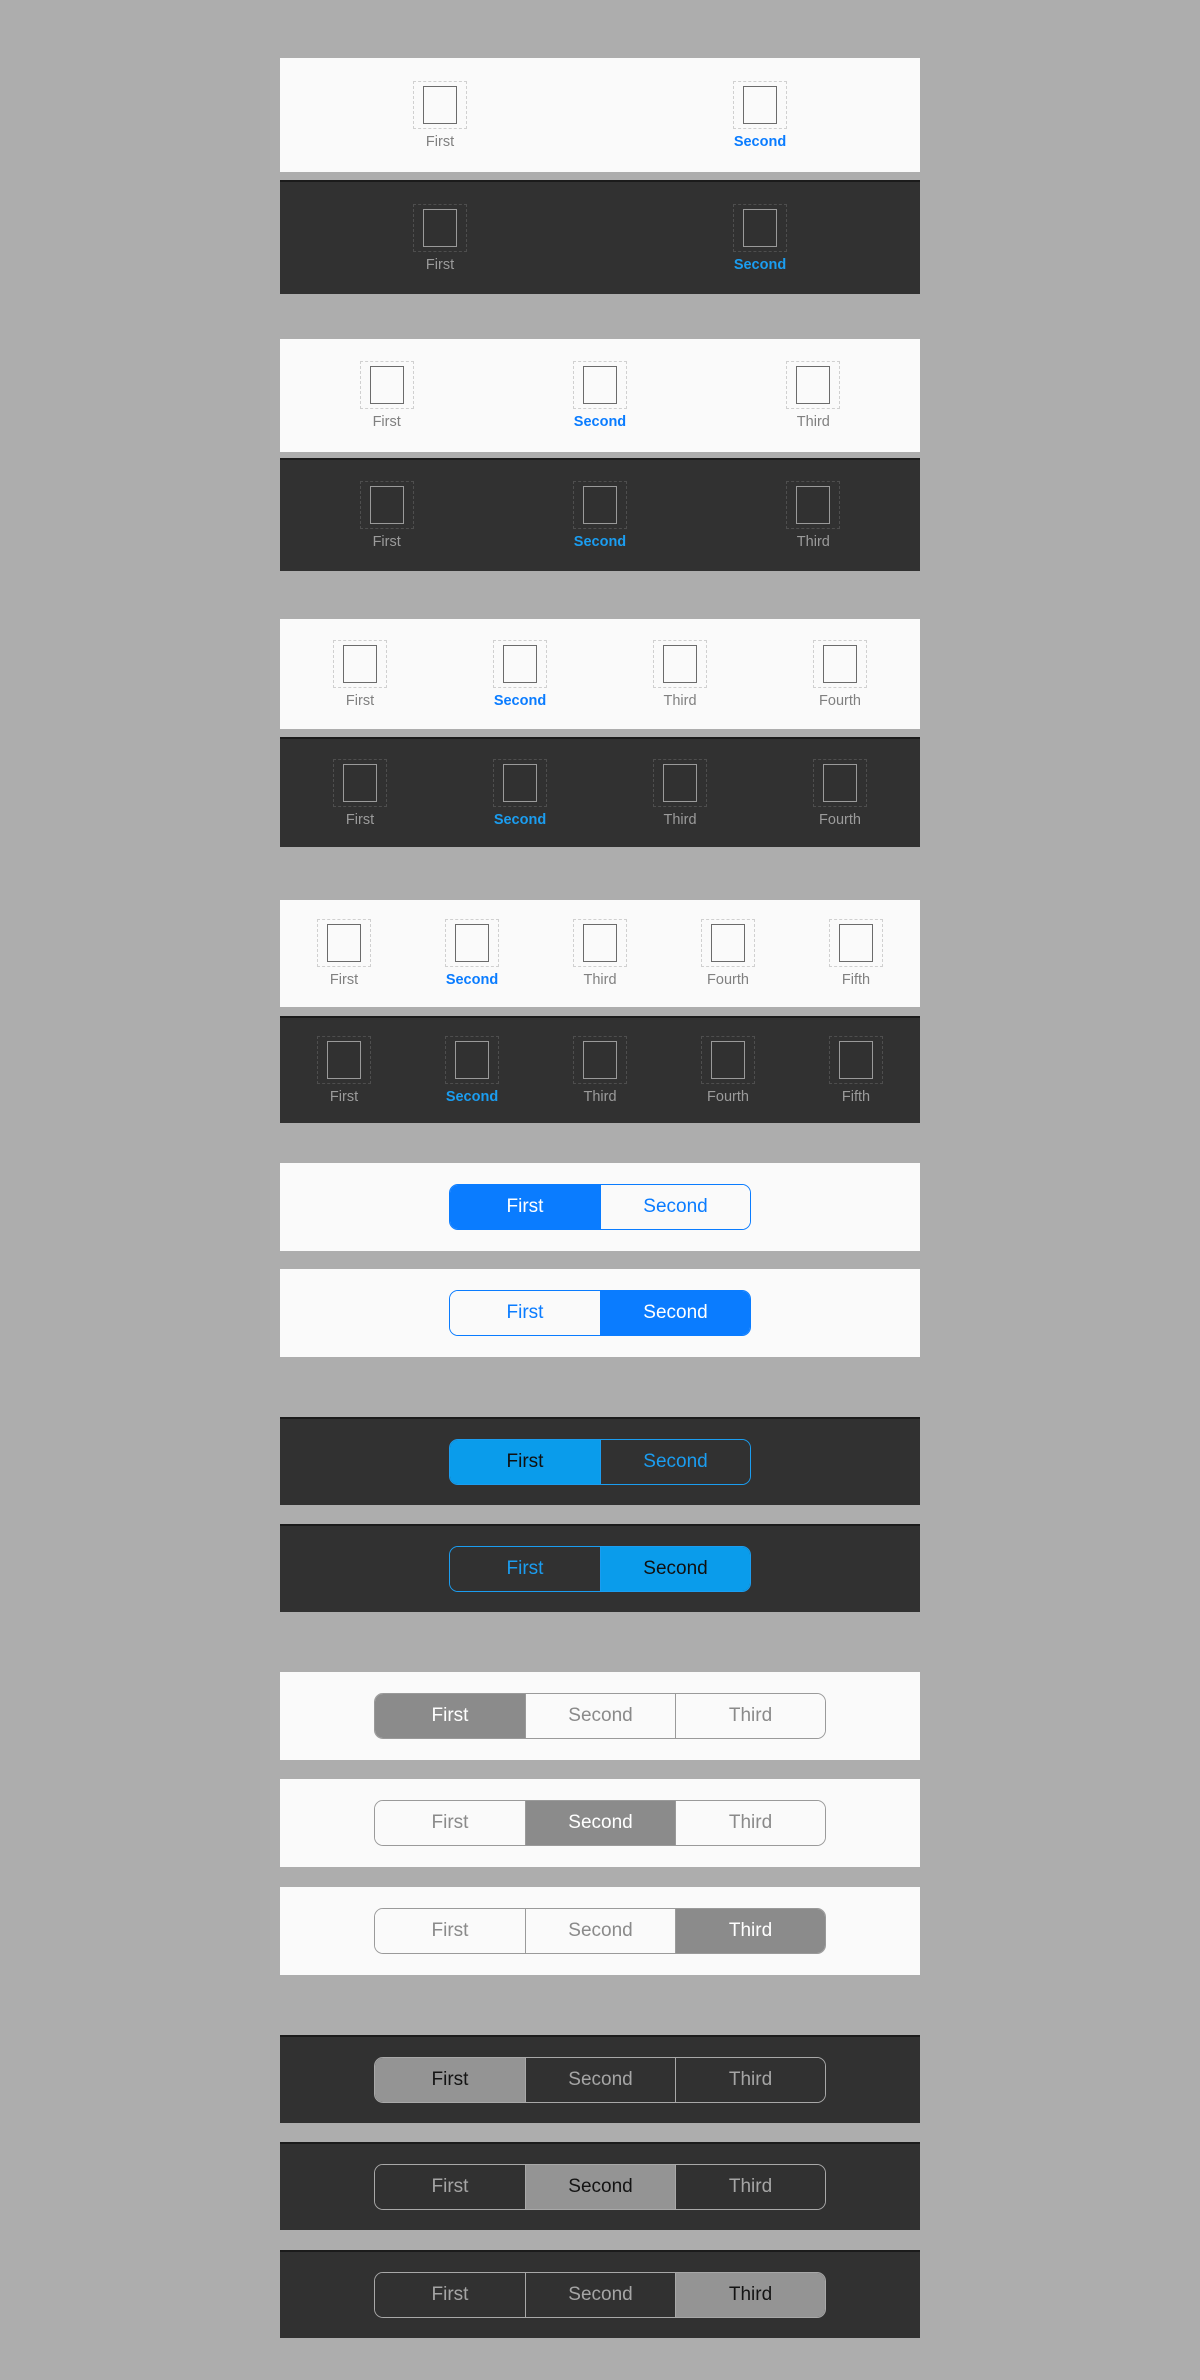 The height and width of the screenshot is (2380, 1200). I want to click on tabbar: First Second, so click(600, 238).